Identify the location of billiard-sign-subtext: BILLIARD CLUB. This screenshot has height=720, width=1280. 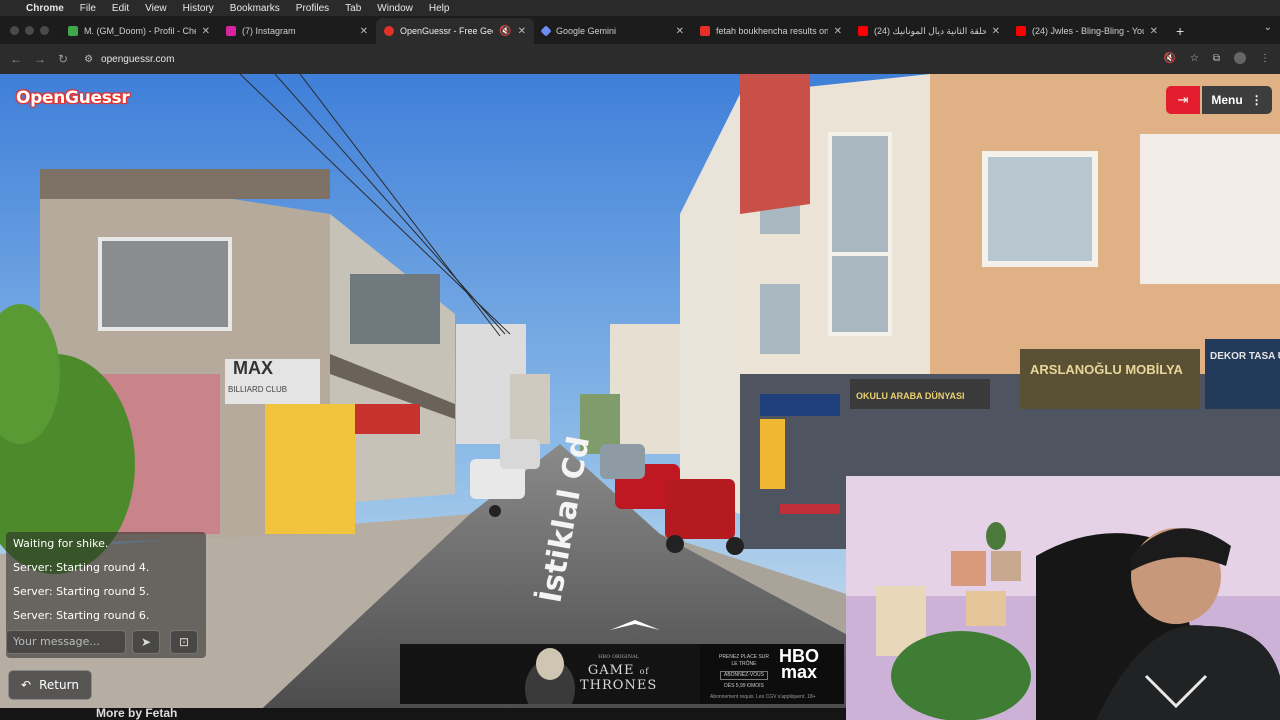
(257, 389).